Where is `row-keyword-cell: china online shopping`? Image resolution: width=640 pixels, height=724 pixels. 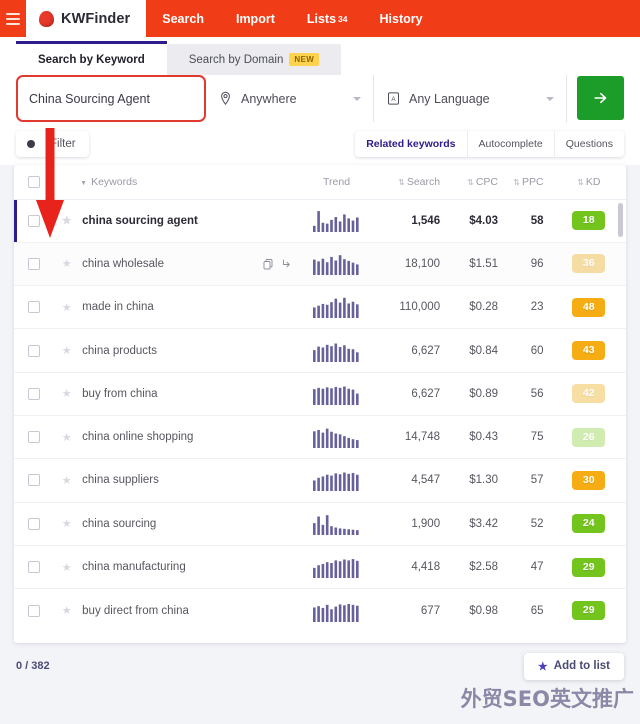 row-keyword-cell: china online shopping is located at coordinates (189, 436).